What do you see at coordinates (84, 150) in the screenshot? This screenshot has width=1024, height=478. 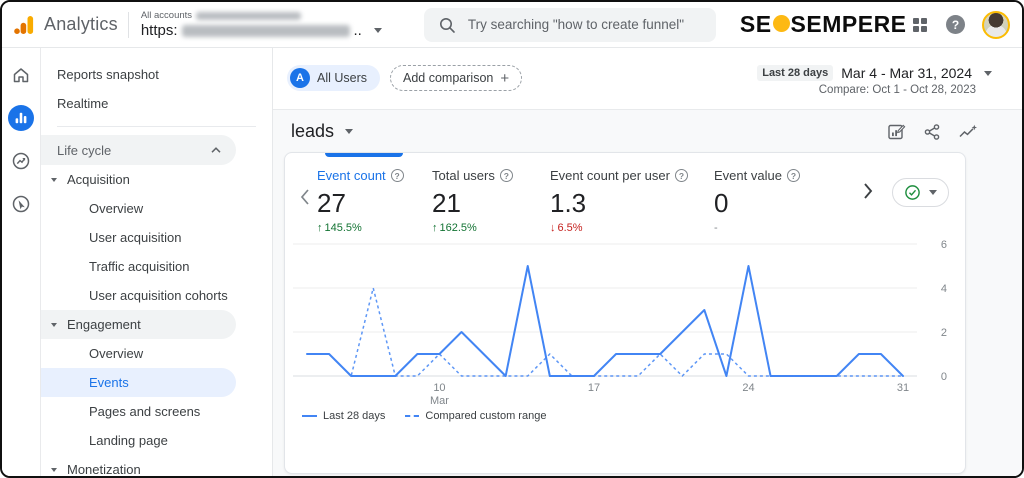 I see `collection-label: Life cycle` at bounding box center [84, 150].